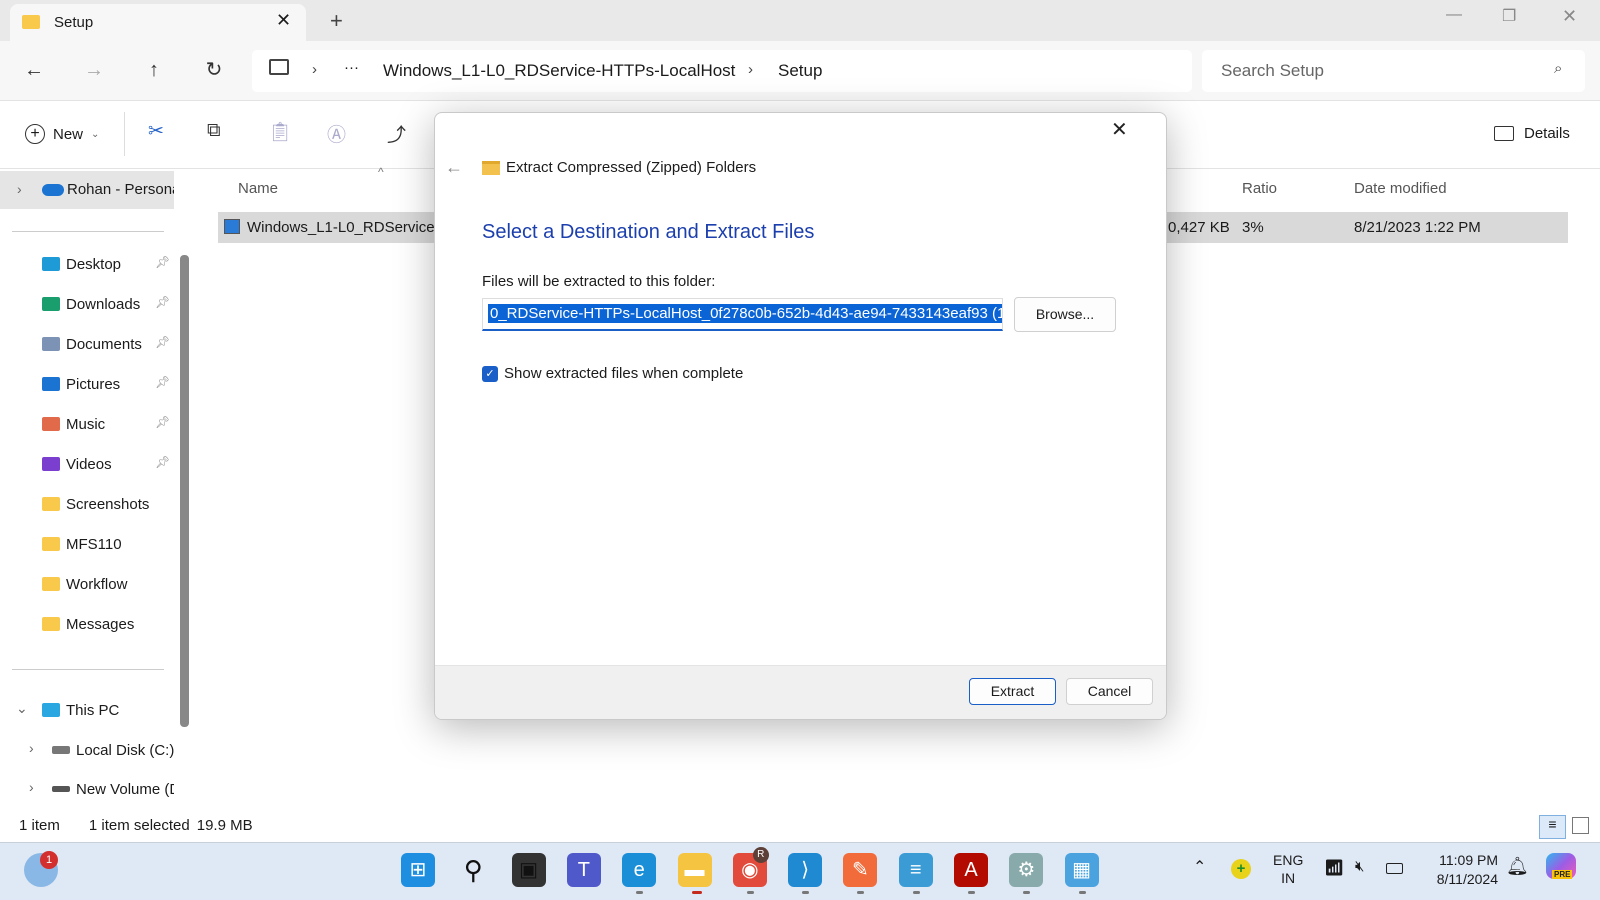 The image size is (1600, 900). I want to click on column-header-ratio: Ratio, so click(1259, 188).